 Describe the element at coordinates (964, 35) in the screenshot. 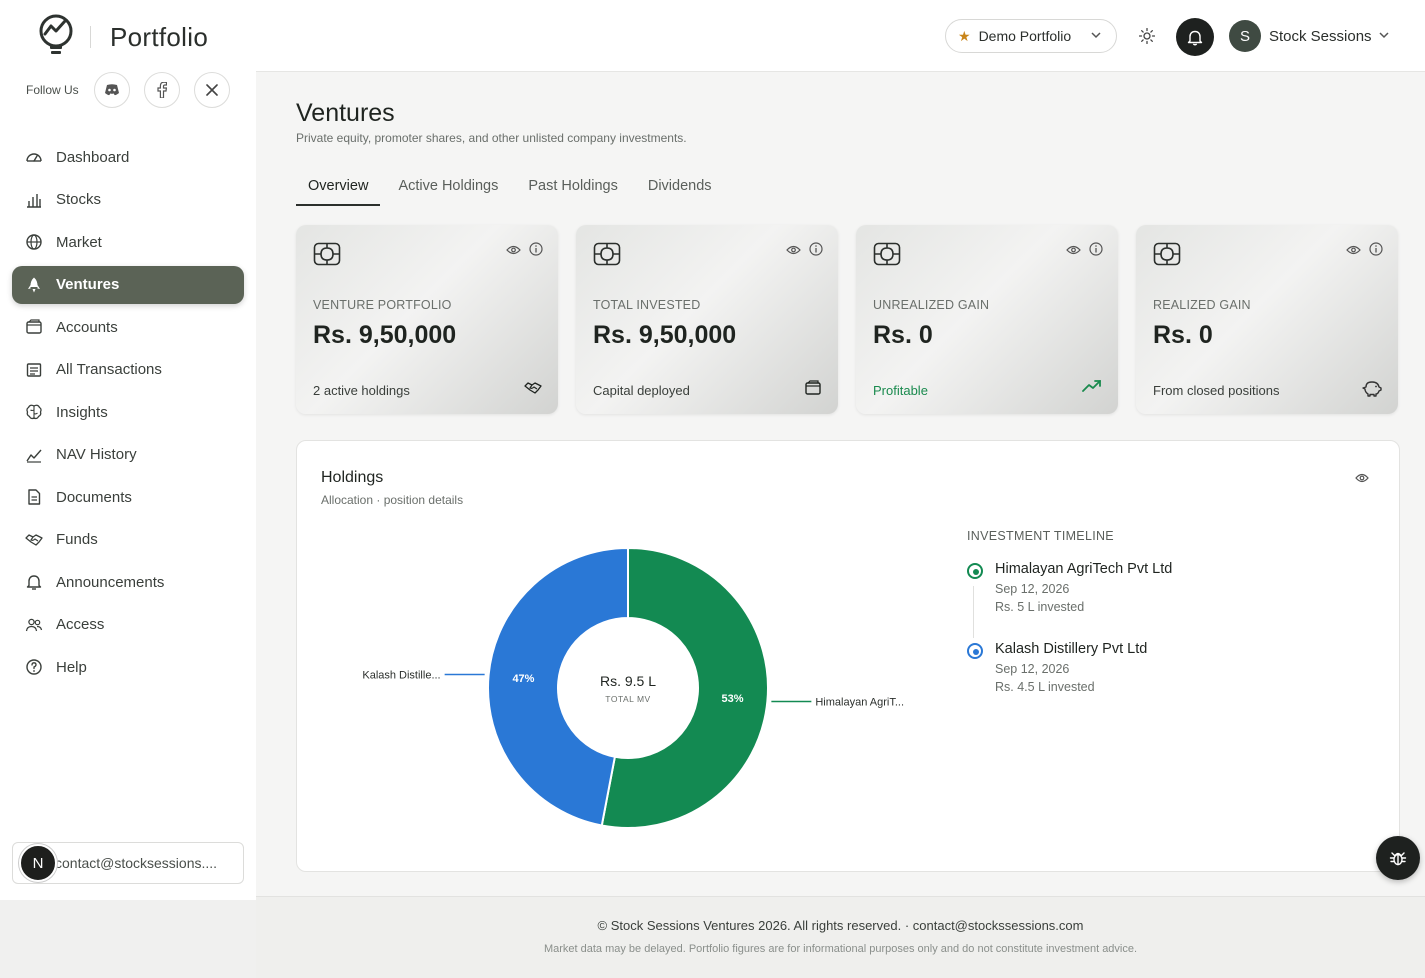

I see `star-icon: ★` at that location.